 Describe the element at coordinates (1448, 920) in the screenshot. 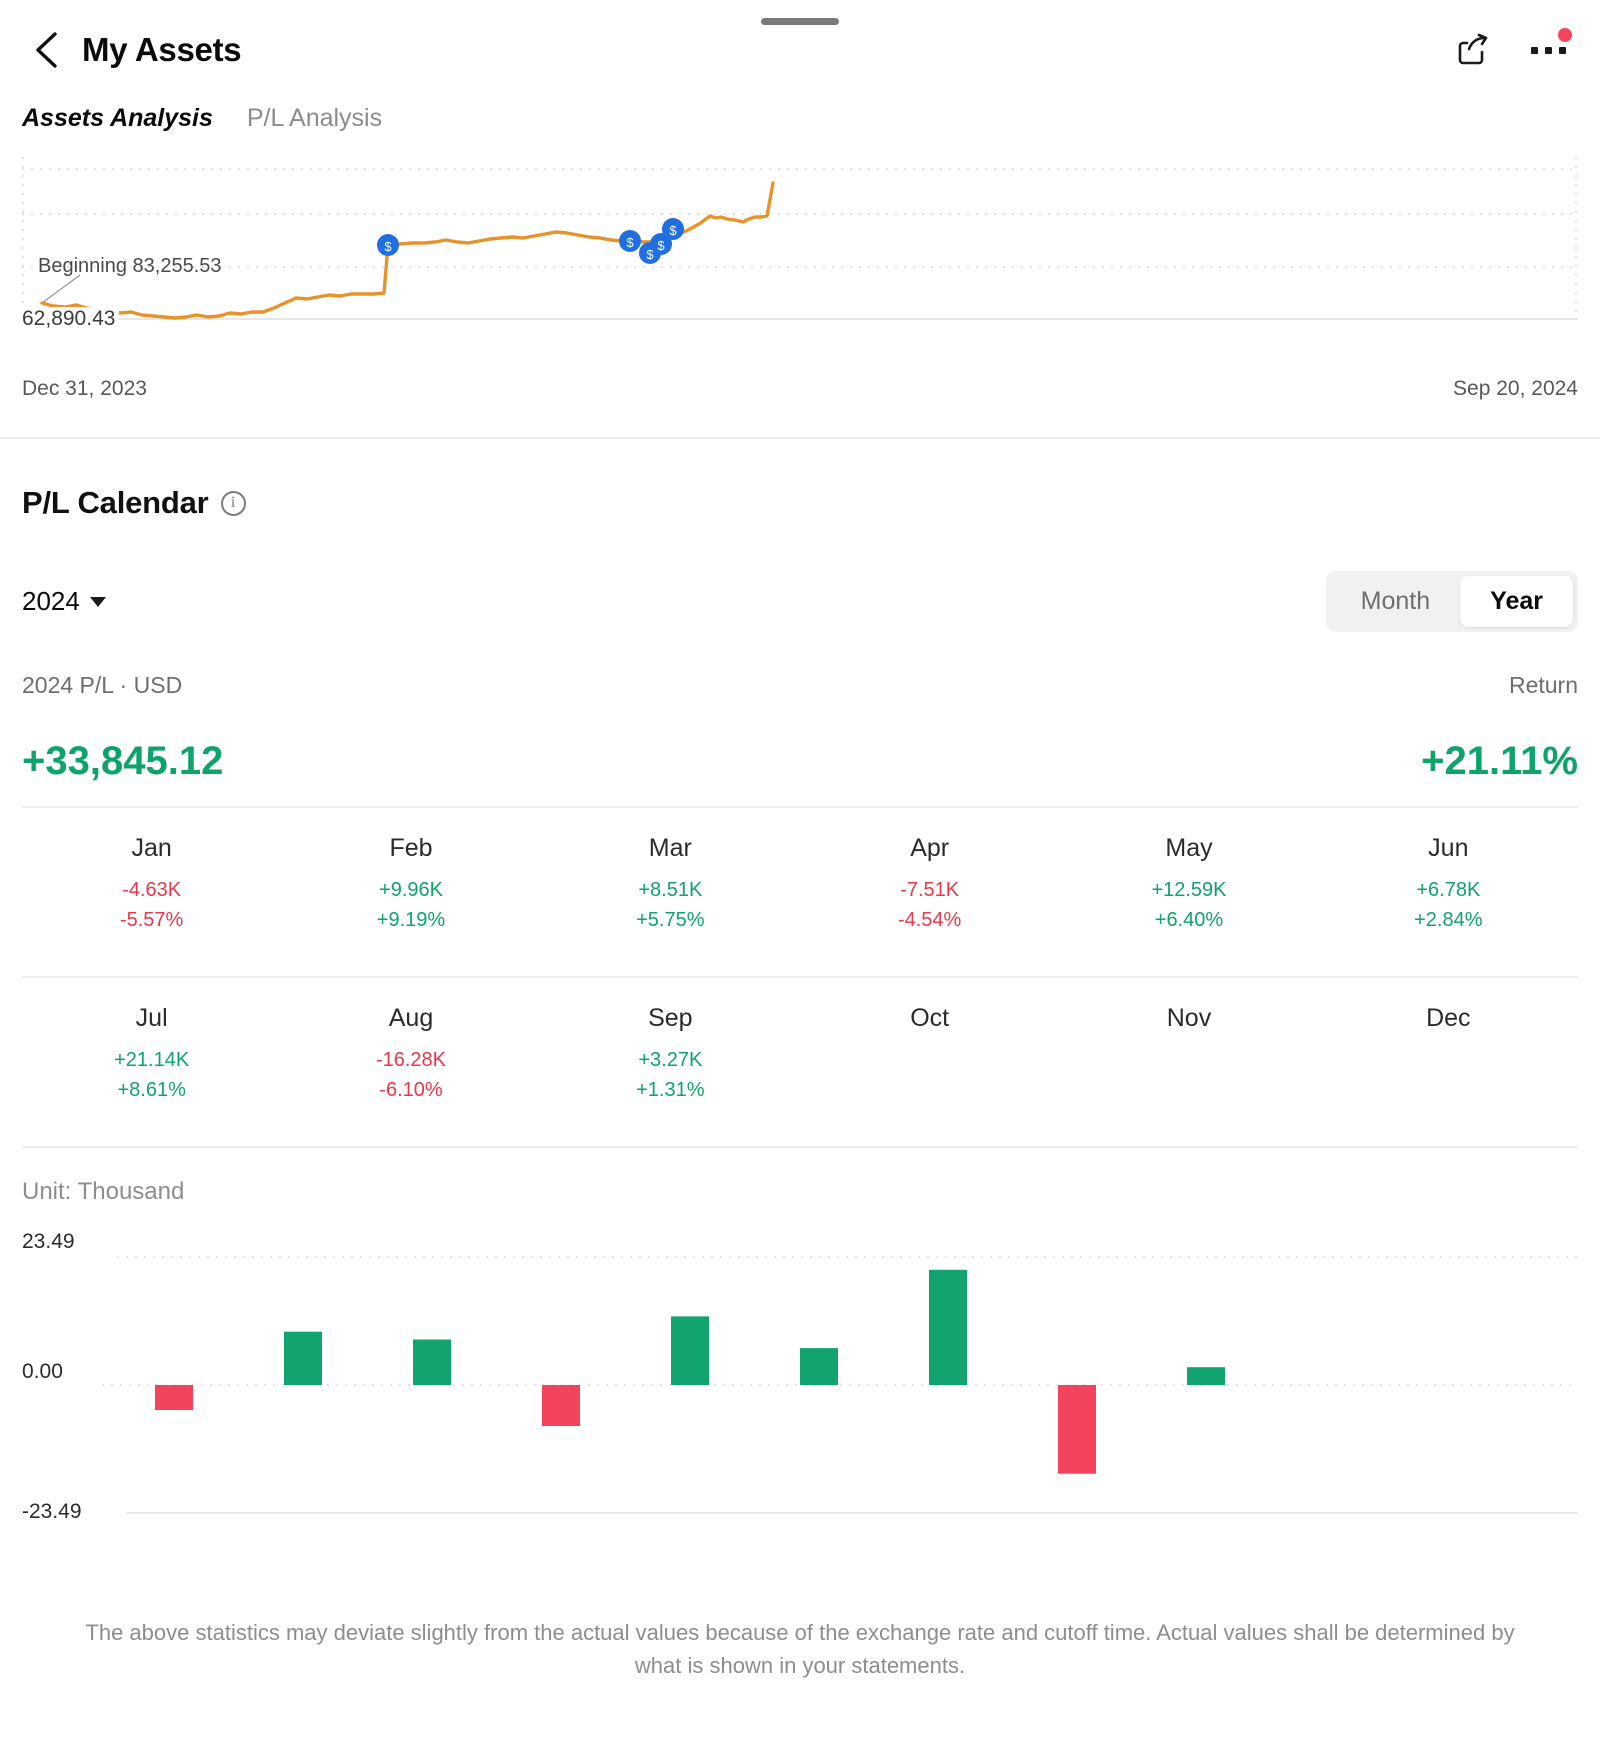

I see `month-percent: +2.84%` at that location.